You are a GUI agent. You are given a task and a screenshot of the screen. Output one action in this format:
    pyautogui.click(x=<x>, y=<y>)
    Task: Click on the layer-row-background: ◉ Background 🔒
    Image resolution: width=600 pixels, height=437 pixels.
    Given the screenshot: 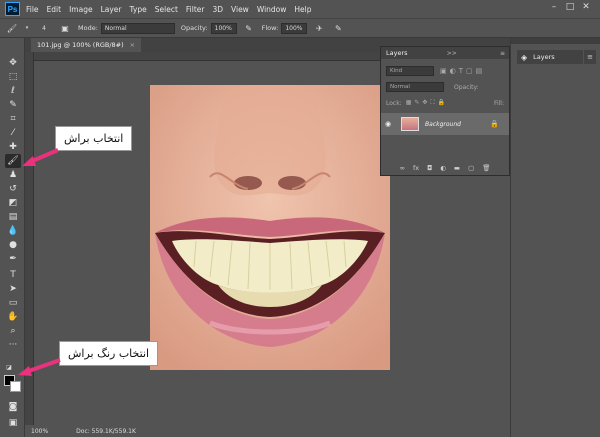 What is the action you would take?
    pyautogui.click(x=445, y=124)
    